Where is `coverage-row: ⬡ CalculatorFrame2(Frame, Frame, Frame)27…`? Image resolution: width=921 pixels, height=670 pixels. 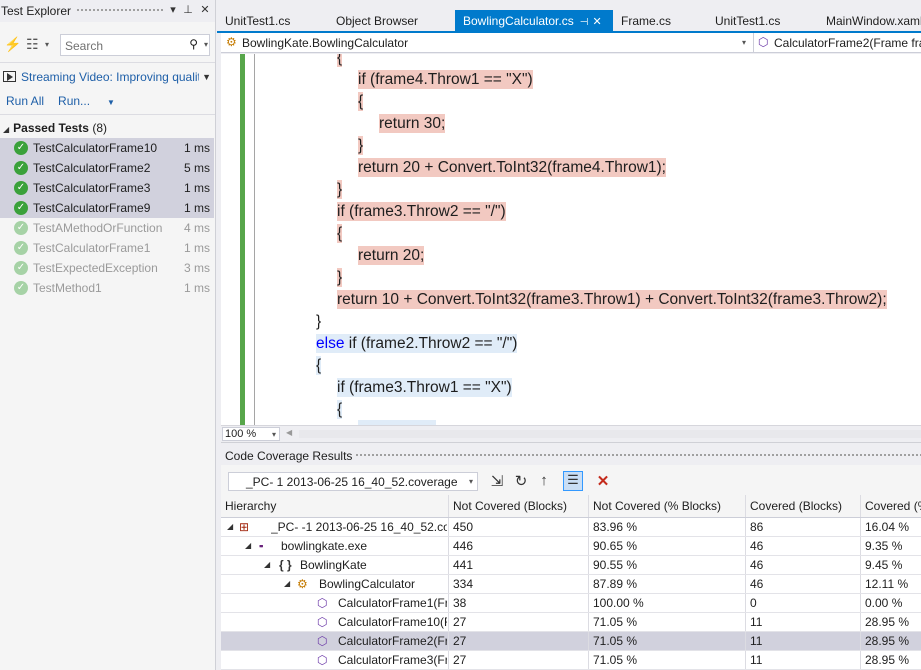 coverage-row: ⬡ CalculatorFrame2(Frame, Frame, Frame)27… is located at coordinates (571, 641).